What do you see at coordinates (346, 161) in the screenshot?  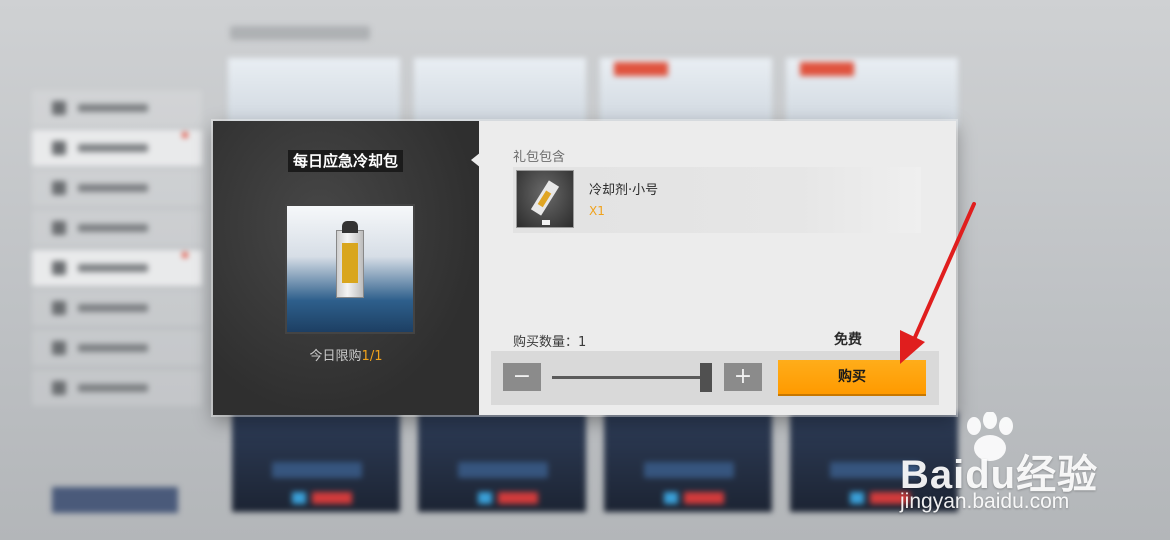 I see `pack-title: 每日应急冷却包` at bounding box center [346, 161].